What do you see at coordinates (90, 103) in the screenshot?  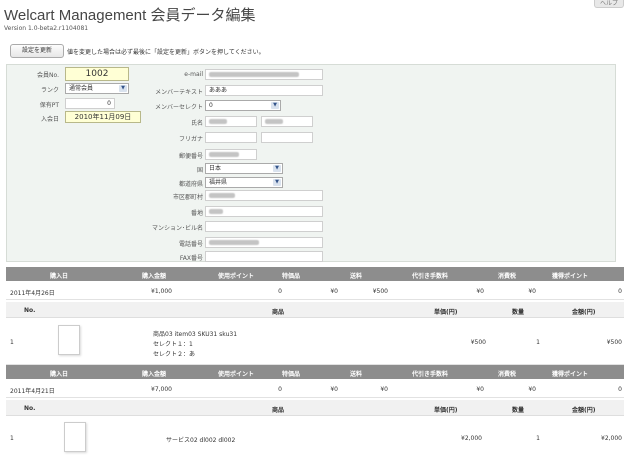 I see `points-input: 0` at bounding box center [90, 103].